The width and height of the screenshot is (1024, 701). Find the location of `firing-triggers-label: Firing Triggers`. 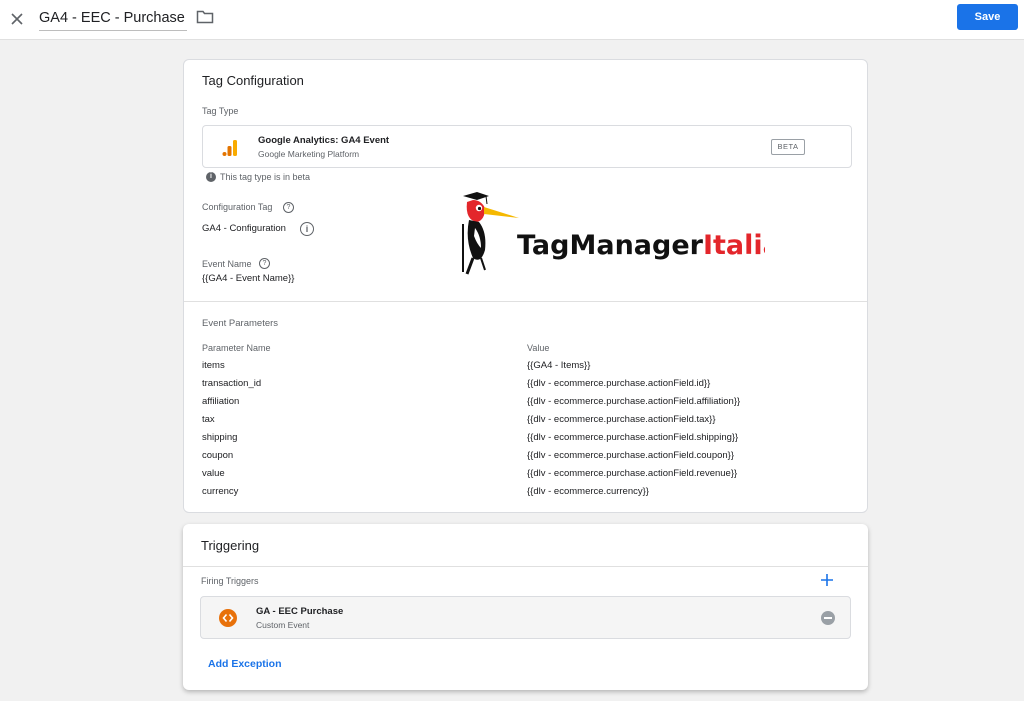

firing-triggers-label: Firing Triggers is located at coordinates (230, 581).